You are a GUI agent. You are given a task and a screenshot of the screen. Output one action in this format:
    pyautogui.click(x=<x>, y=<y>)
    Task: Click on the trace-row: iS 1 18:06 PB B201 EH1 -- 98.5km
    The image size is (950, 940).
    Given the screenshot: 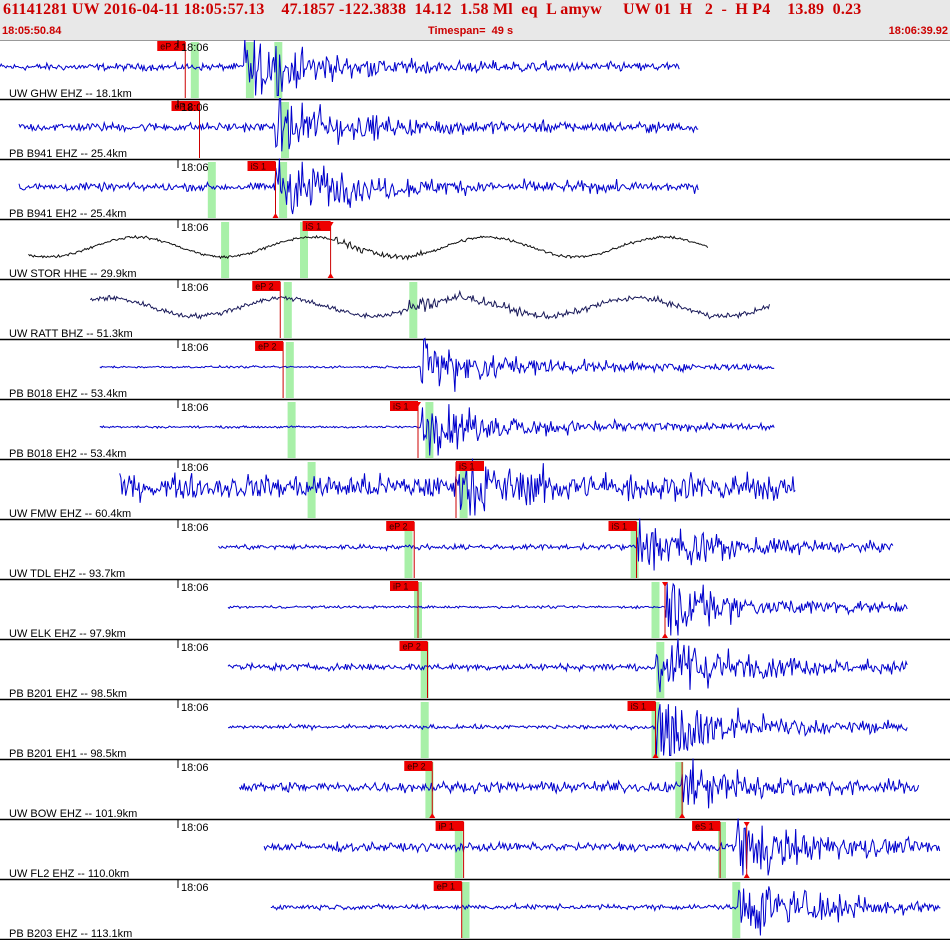 What is the action you would take?
    pyautogui.click(x=475, y=730)
    